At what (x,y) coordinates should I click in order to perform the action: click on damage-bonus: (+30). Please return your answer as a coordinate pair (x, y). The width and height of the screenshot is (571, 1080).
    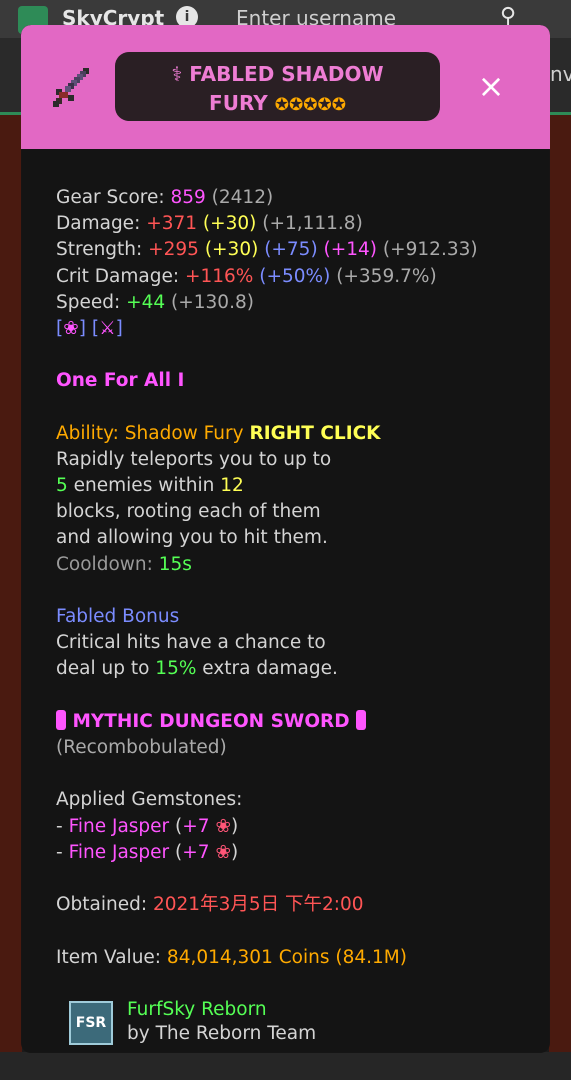
    Looking at the image, I should click on (227, 224).